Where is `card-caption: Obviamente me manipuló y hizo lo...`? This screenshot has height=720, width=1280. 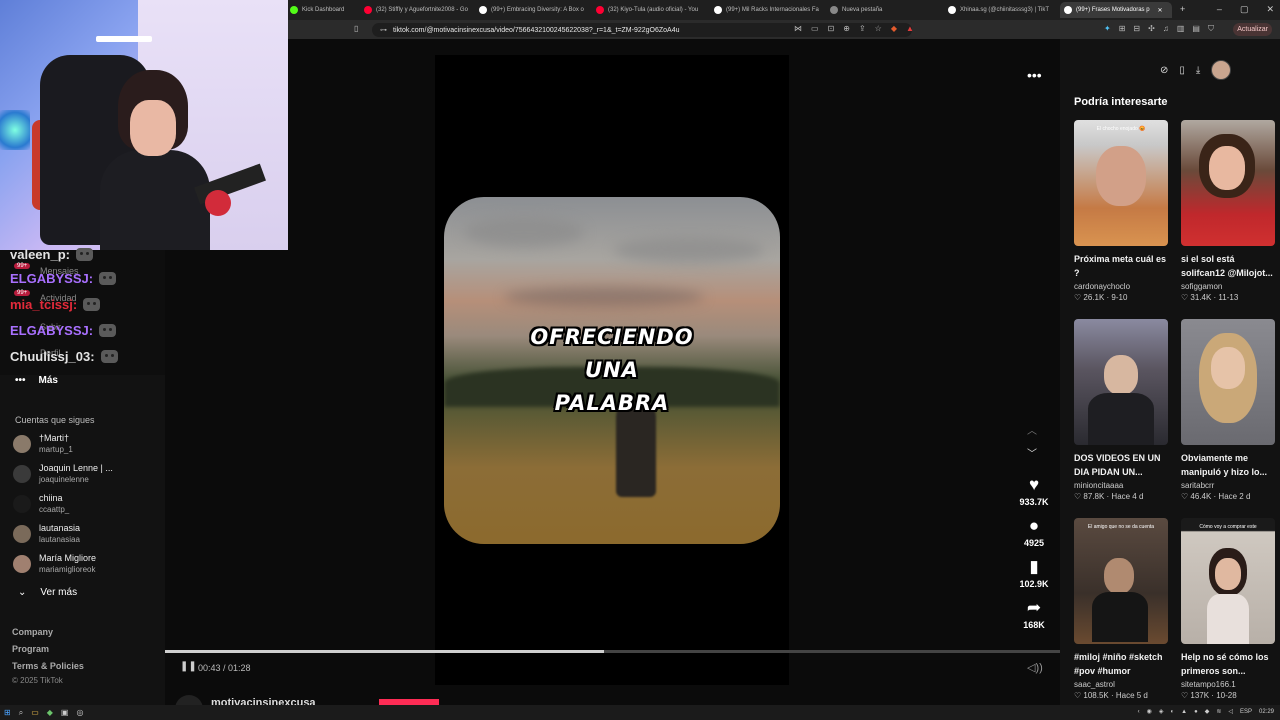 card-caption: Obviamente me manipuló y hizo lo... is located at coordinates (1224, 465).